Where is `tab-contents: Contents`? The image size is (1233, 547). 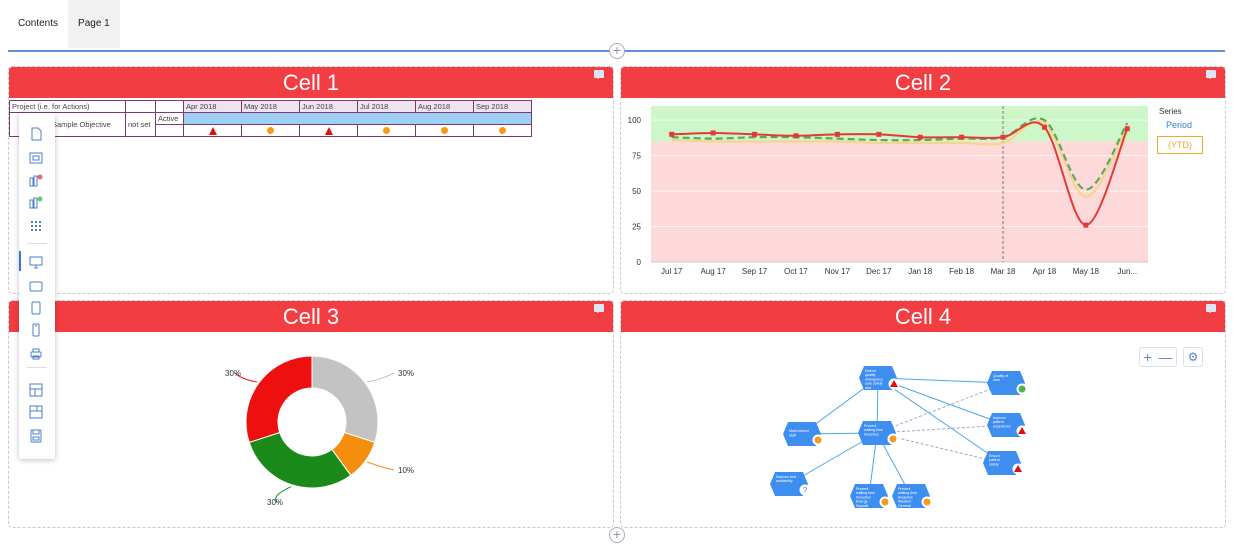
tab-contents: Contents is located at coordinates (38, 24).